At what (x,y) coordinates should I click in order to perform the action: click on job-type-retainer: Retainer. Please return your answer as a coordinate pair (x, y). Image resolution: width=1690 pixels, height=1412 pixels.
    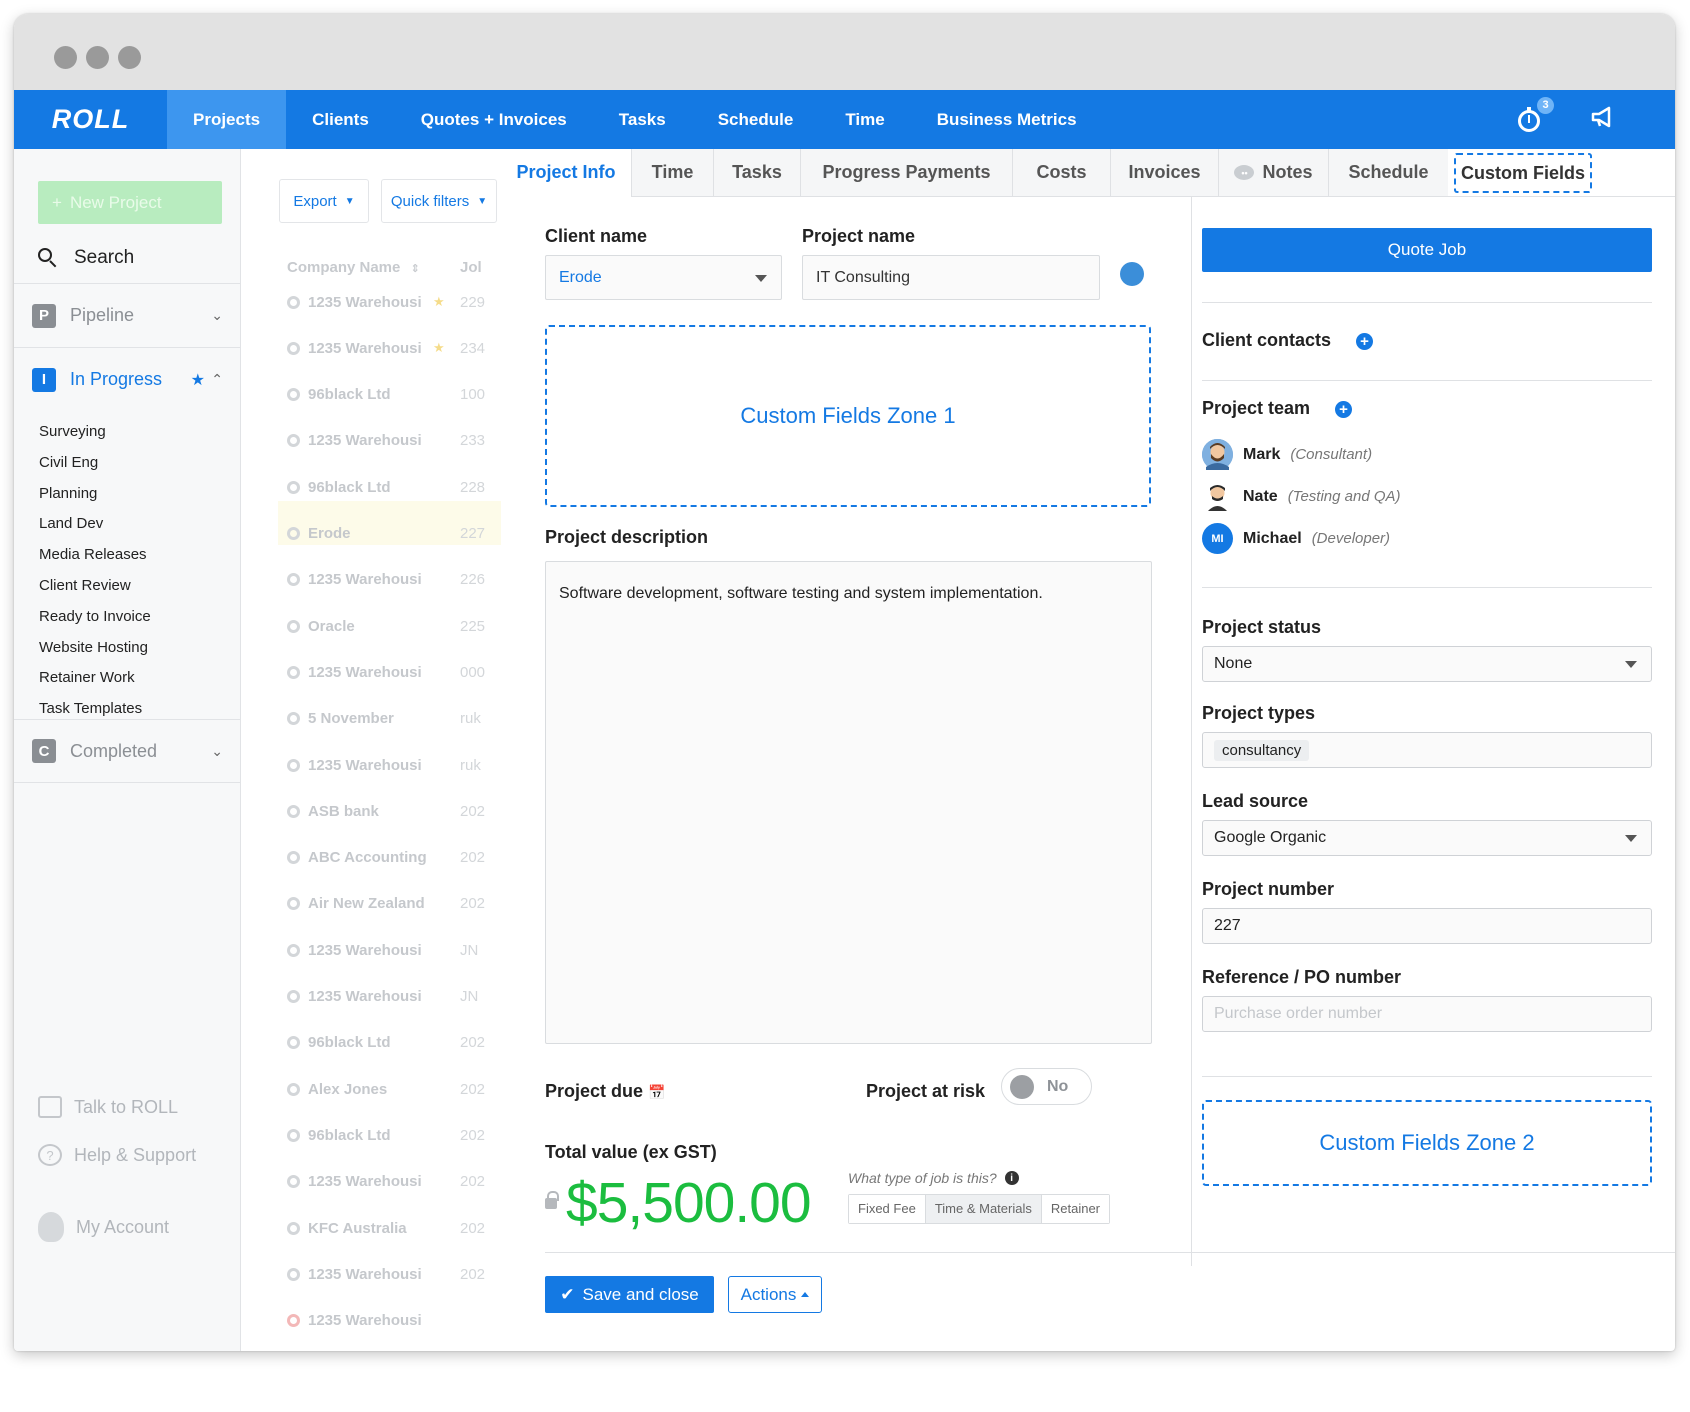
    Looking at the image, I should click on (1074, 1209).